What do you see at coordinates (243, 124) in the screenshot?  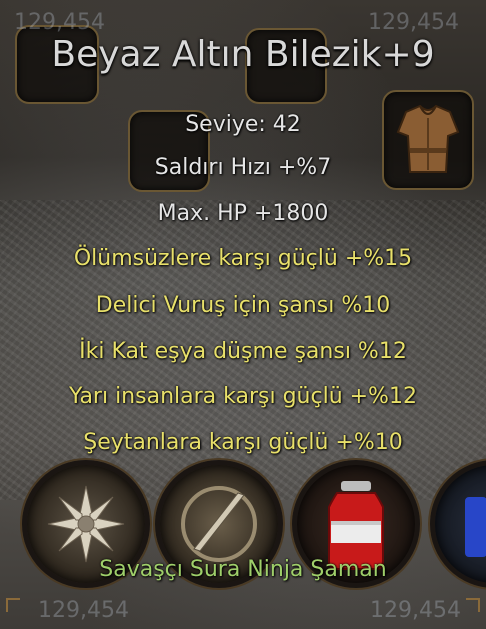 I see `item-level: Seviye: 42` at bounding box center [243, 124].